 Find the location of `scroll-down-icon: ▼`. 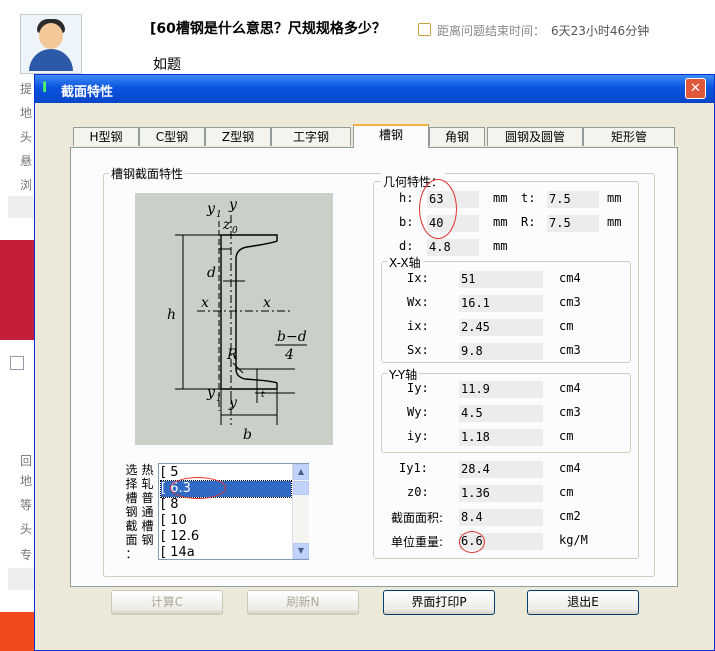

scroll-down-icon: ▼ is located at coordinates (301, 551).